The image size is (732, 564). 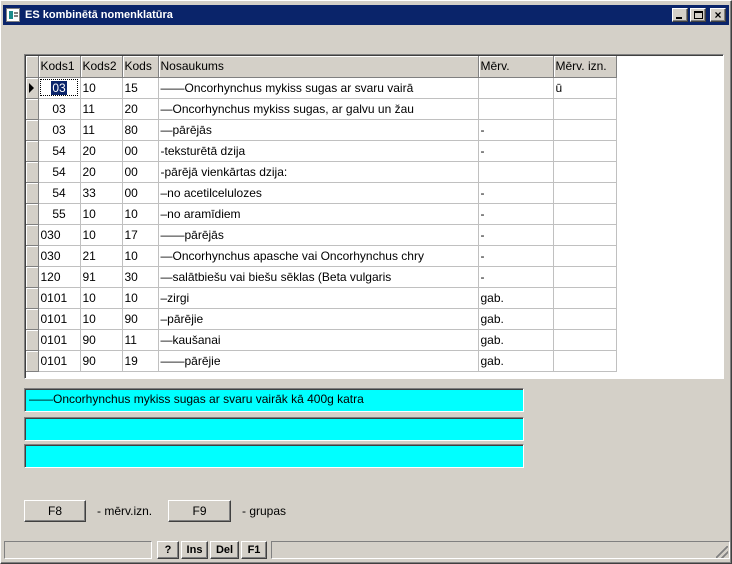 What do you see at coordinates (101, 67) in the screenshot?
I see `column-header-kods2: Kods2` at bounding box center [101, 67].